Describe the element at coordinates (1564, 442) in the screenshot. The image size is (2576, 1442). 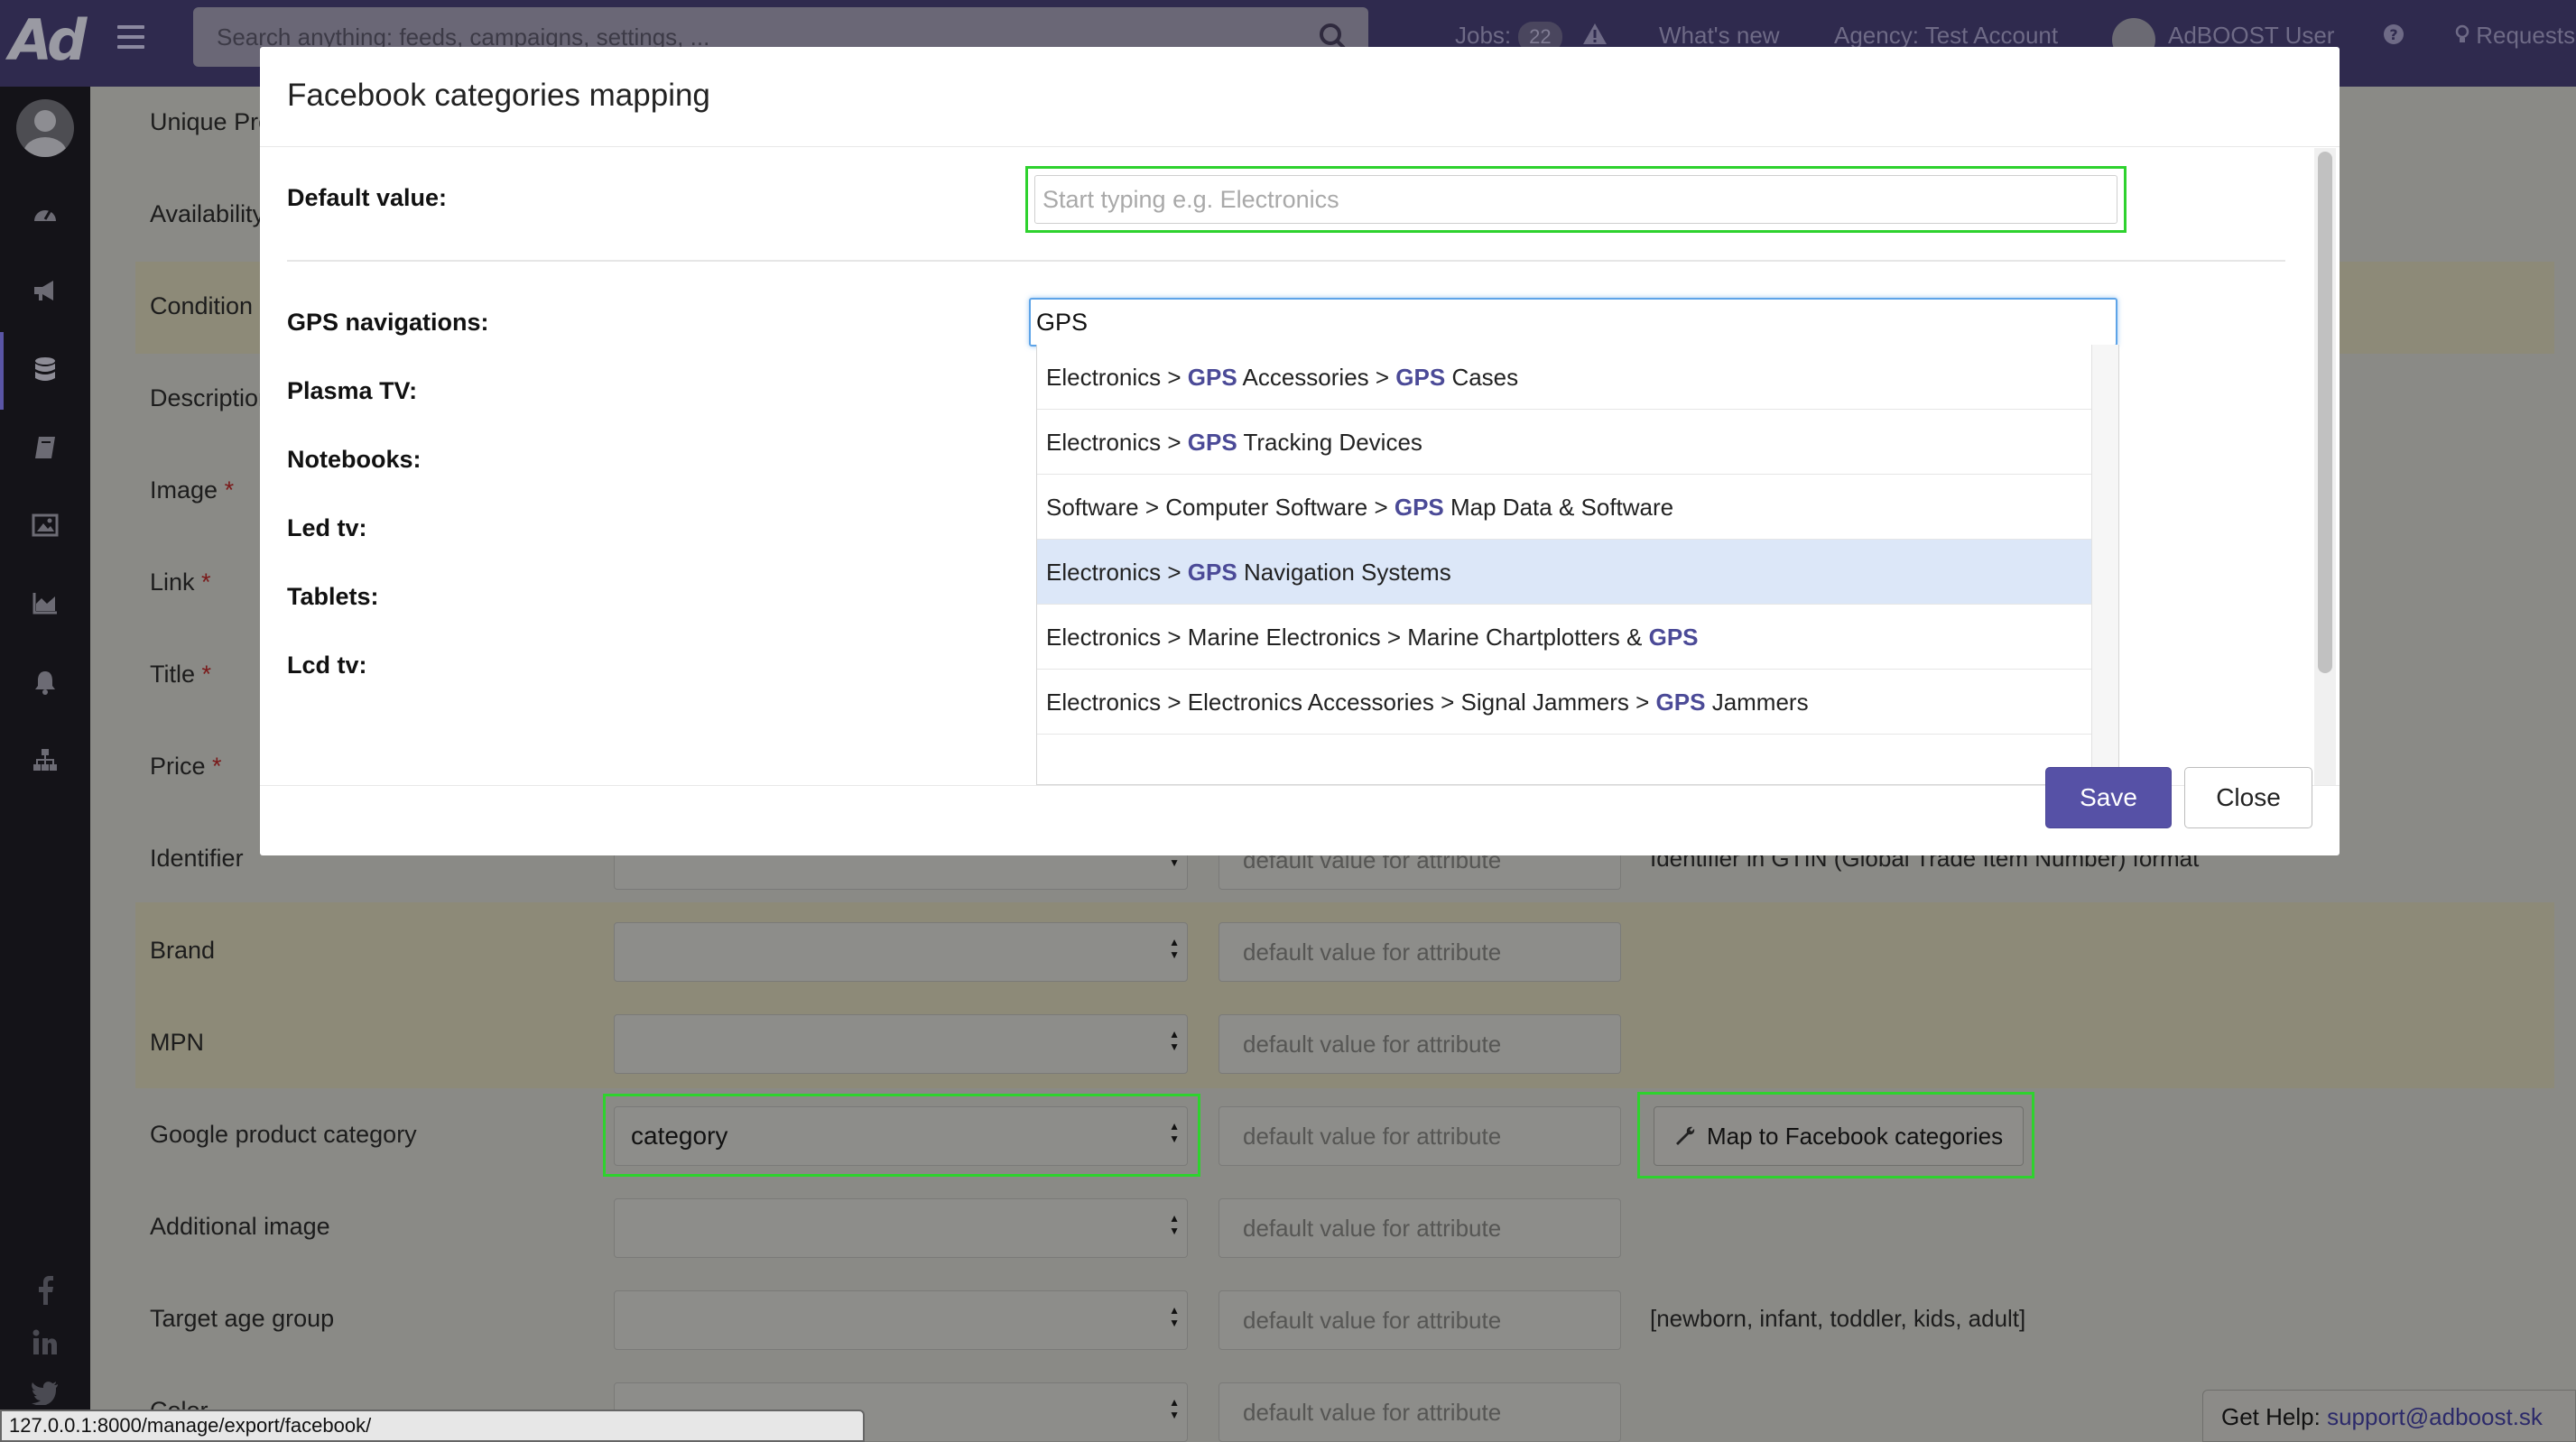
I see `suggestion-item: Electronics > GPS Tracking Devices` at that location.